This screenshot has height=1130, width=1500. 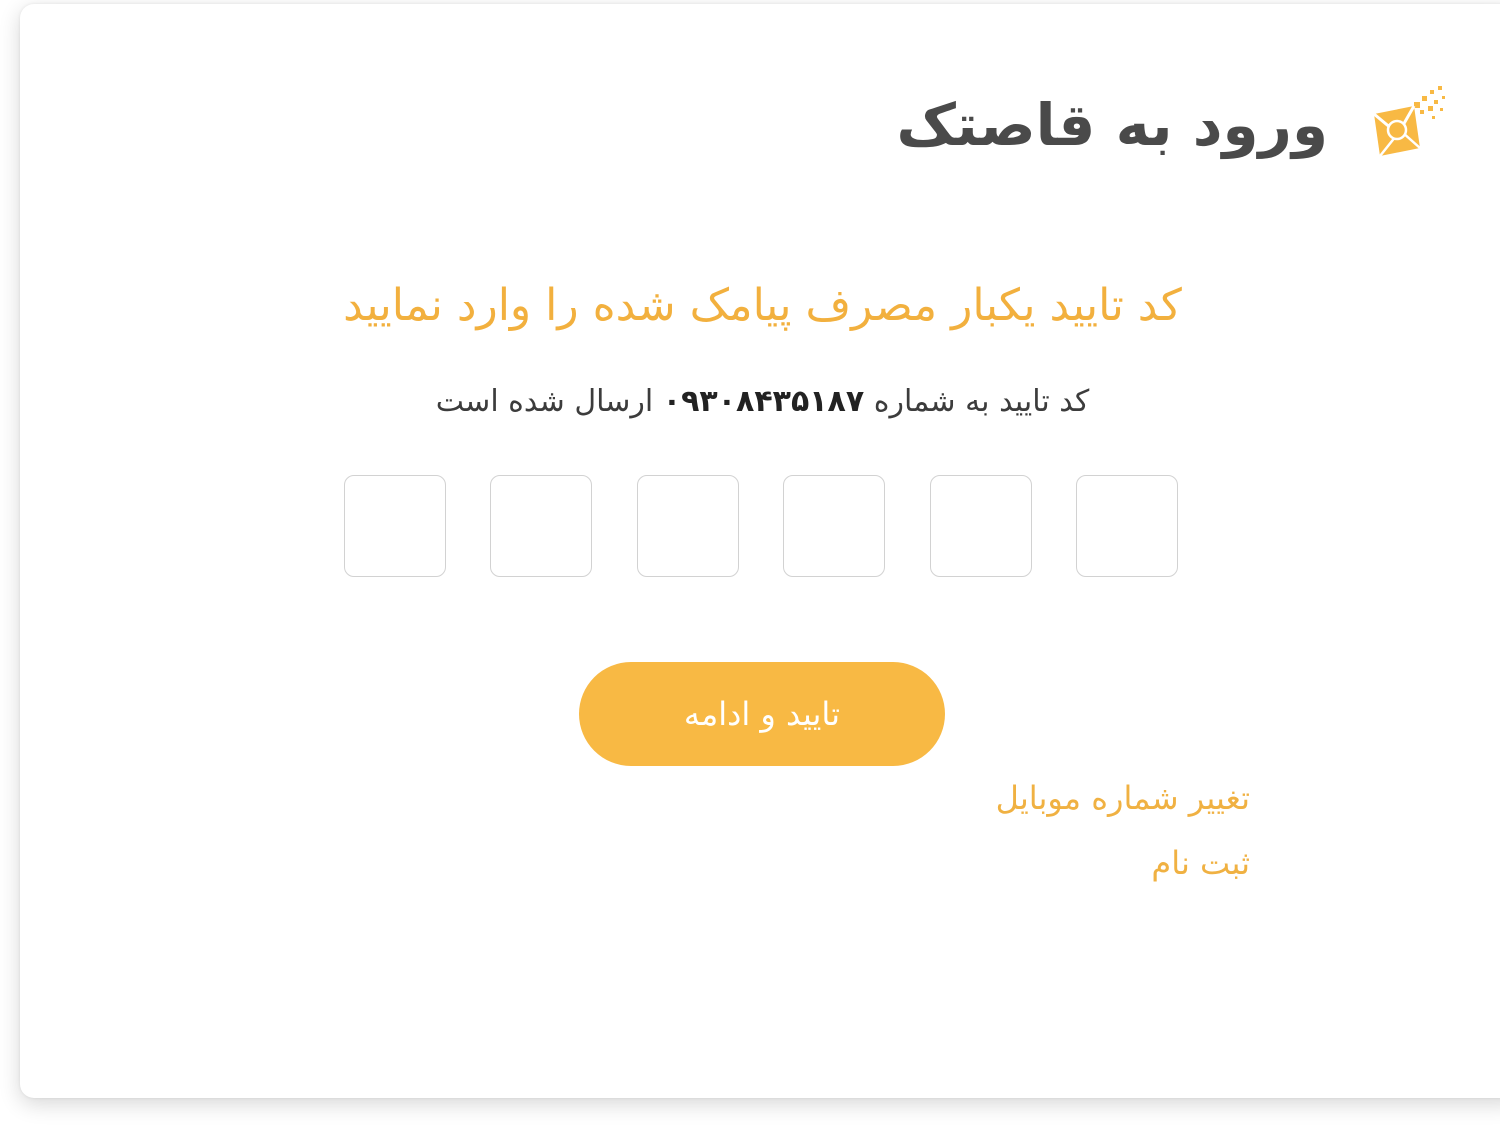 I want to click on change-mobile-link: تغییر شماره موبایل, so click(x=1123, y=798).